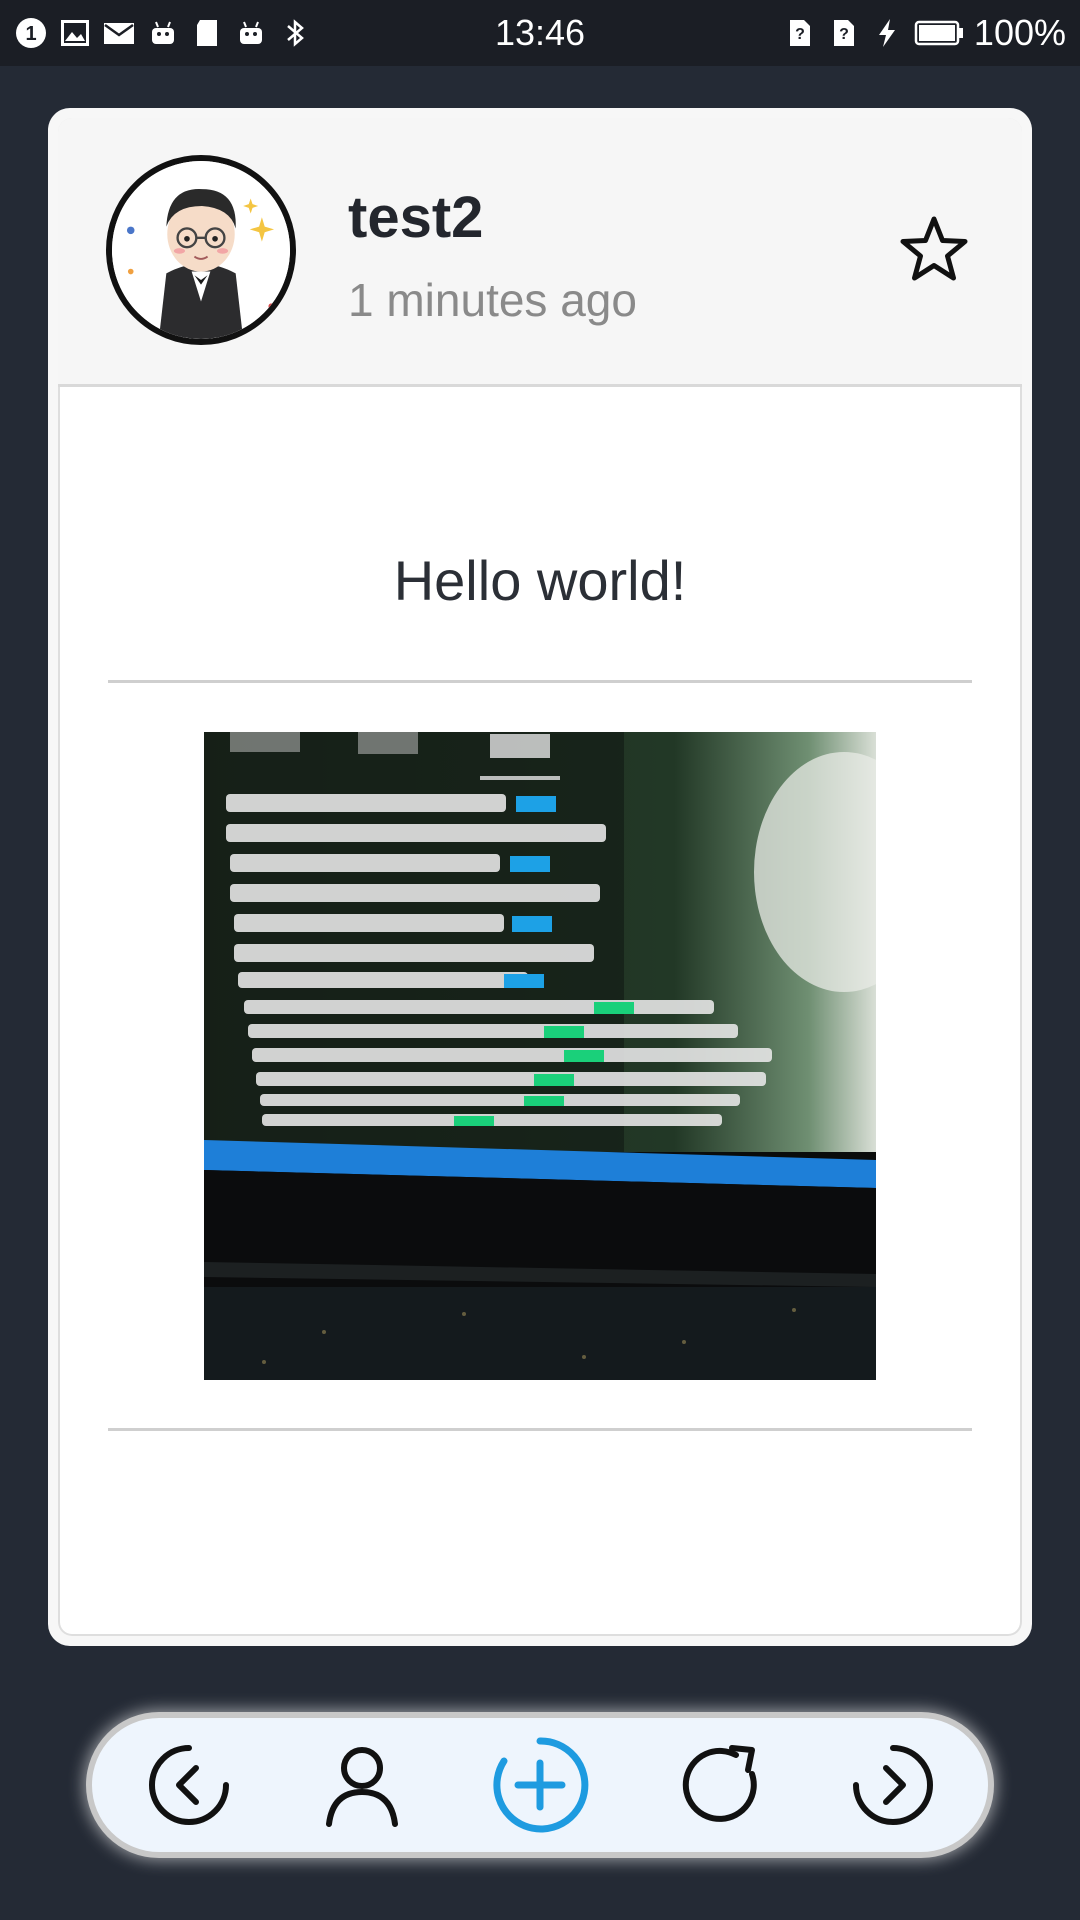 This screenshot has width=1080, height=1920. What do you see at coordinates (540, 33) in the screenshot?
I see `status-bar: 1 13:46 ? ? 100%` at bounding box center [540, 33].